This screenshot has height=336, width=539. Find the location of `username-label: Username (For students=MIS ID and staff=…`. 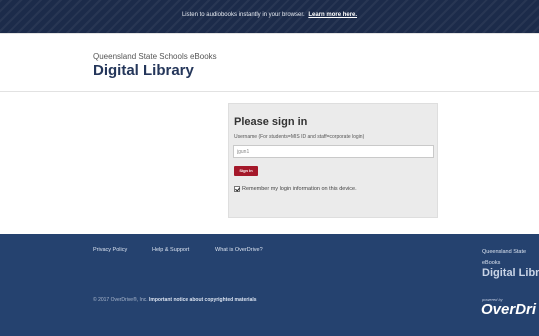

username-label: Username (For students=MIS ID and staff=… is located at coordinates (299, 137).